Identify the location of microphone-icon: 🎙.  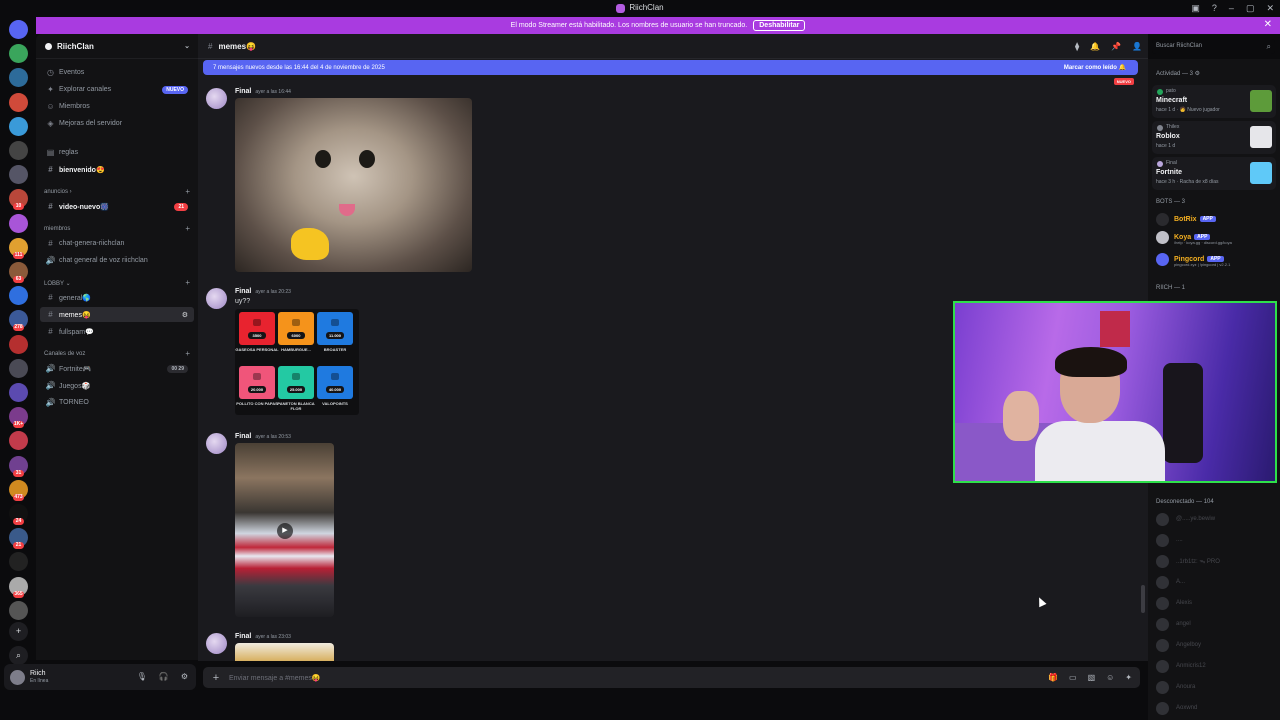
(142, 676).